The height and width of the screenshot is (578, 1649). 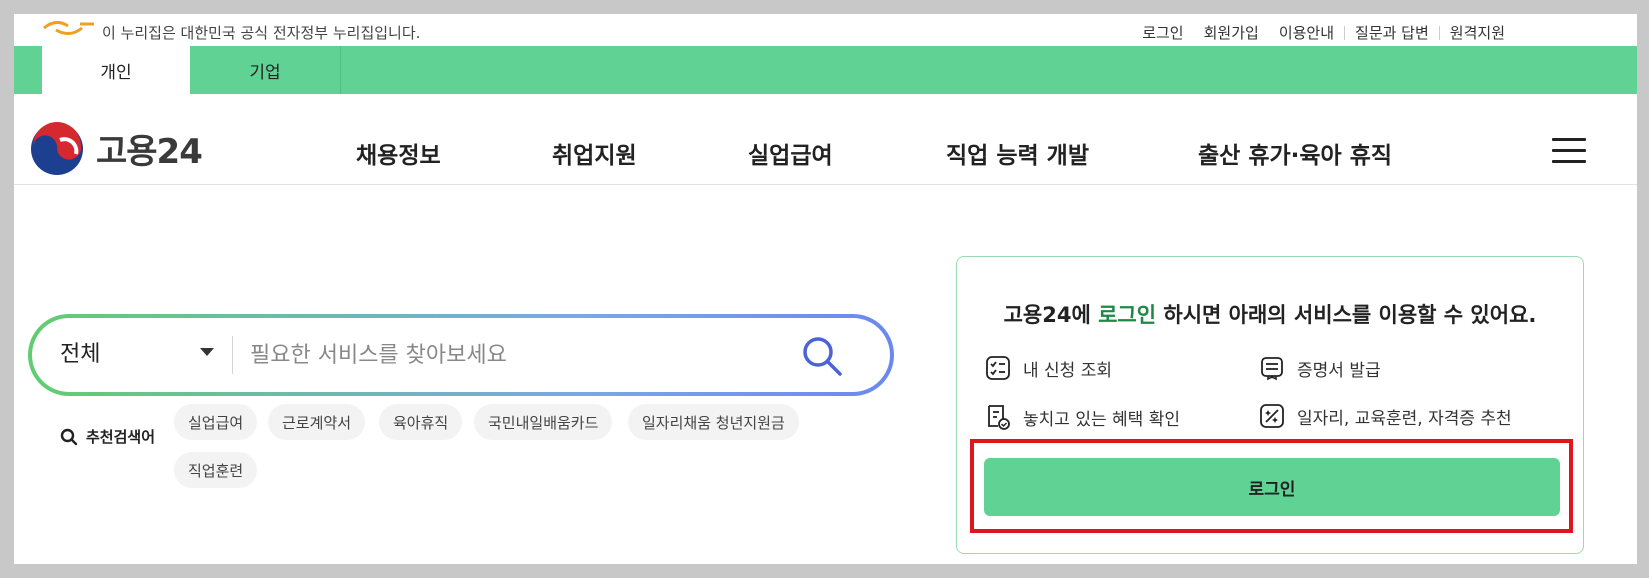 I want to click on menu-skill-development: 직업 능력 개발, so click(x=1017, y=153).